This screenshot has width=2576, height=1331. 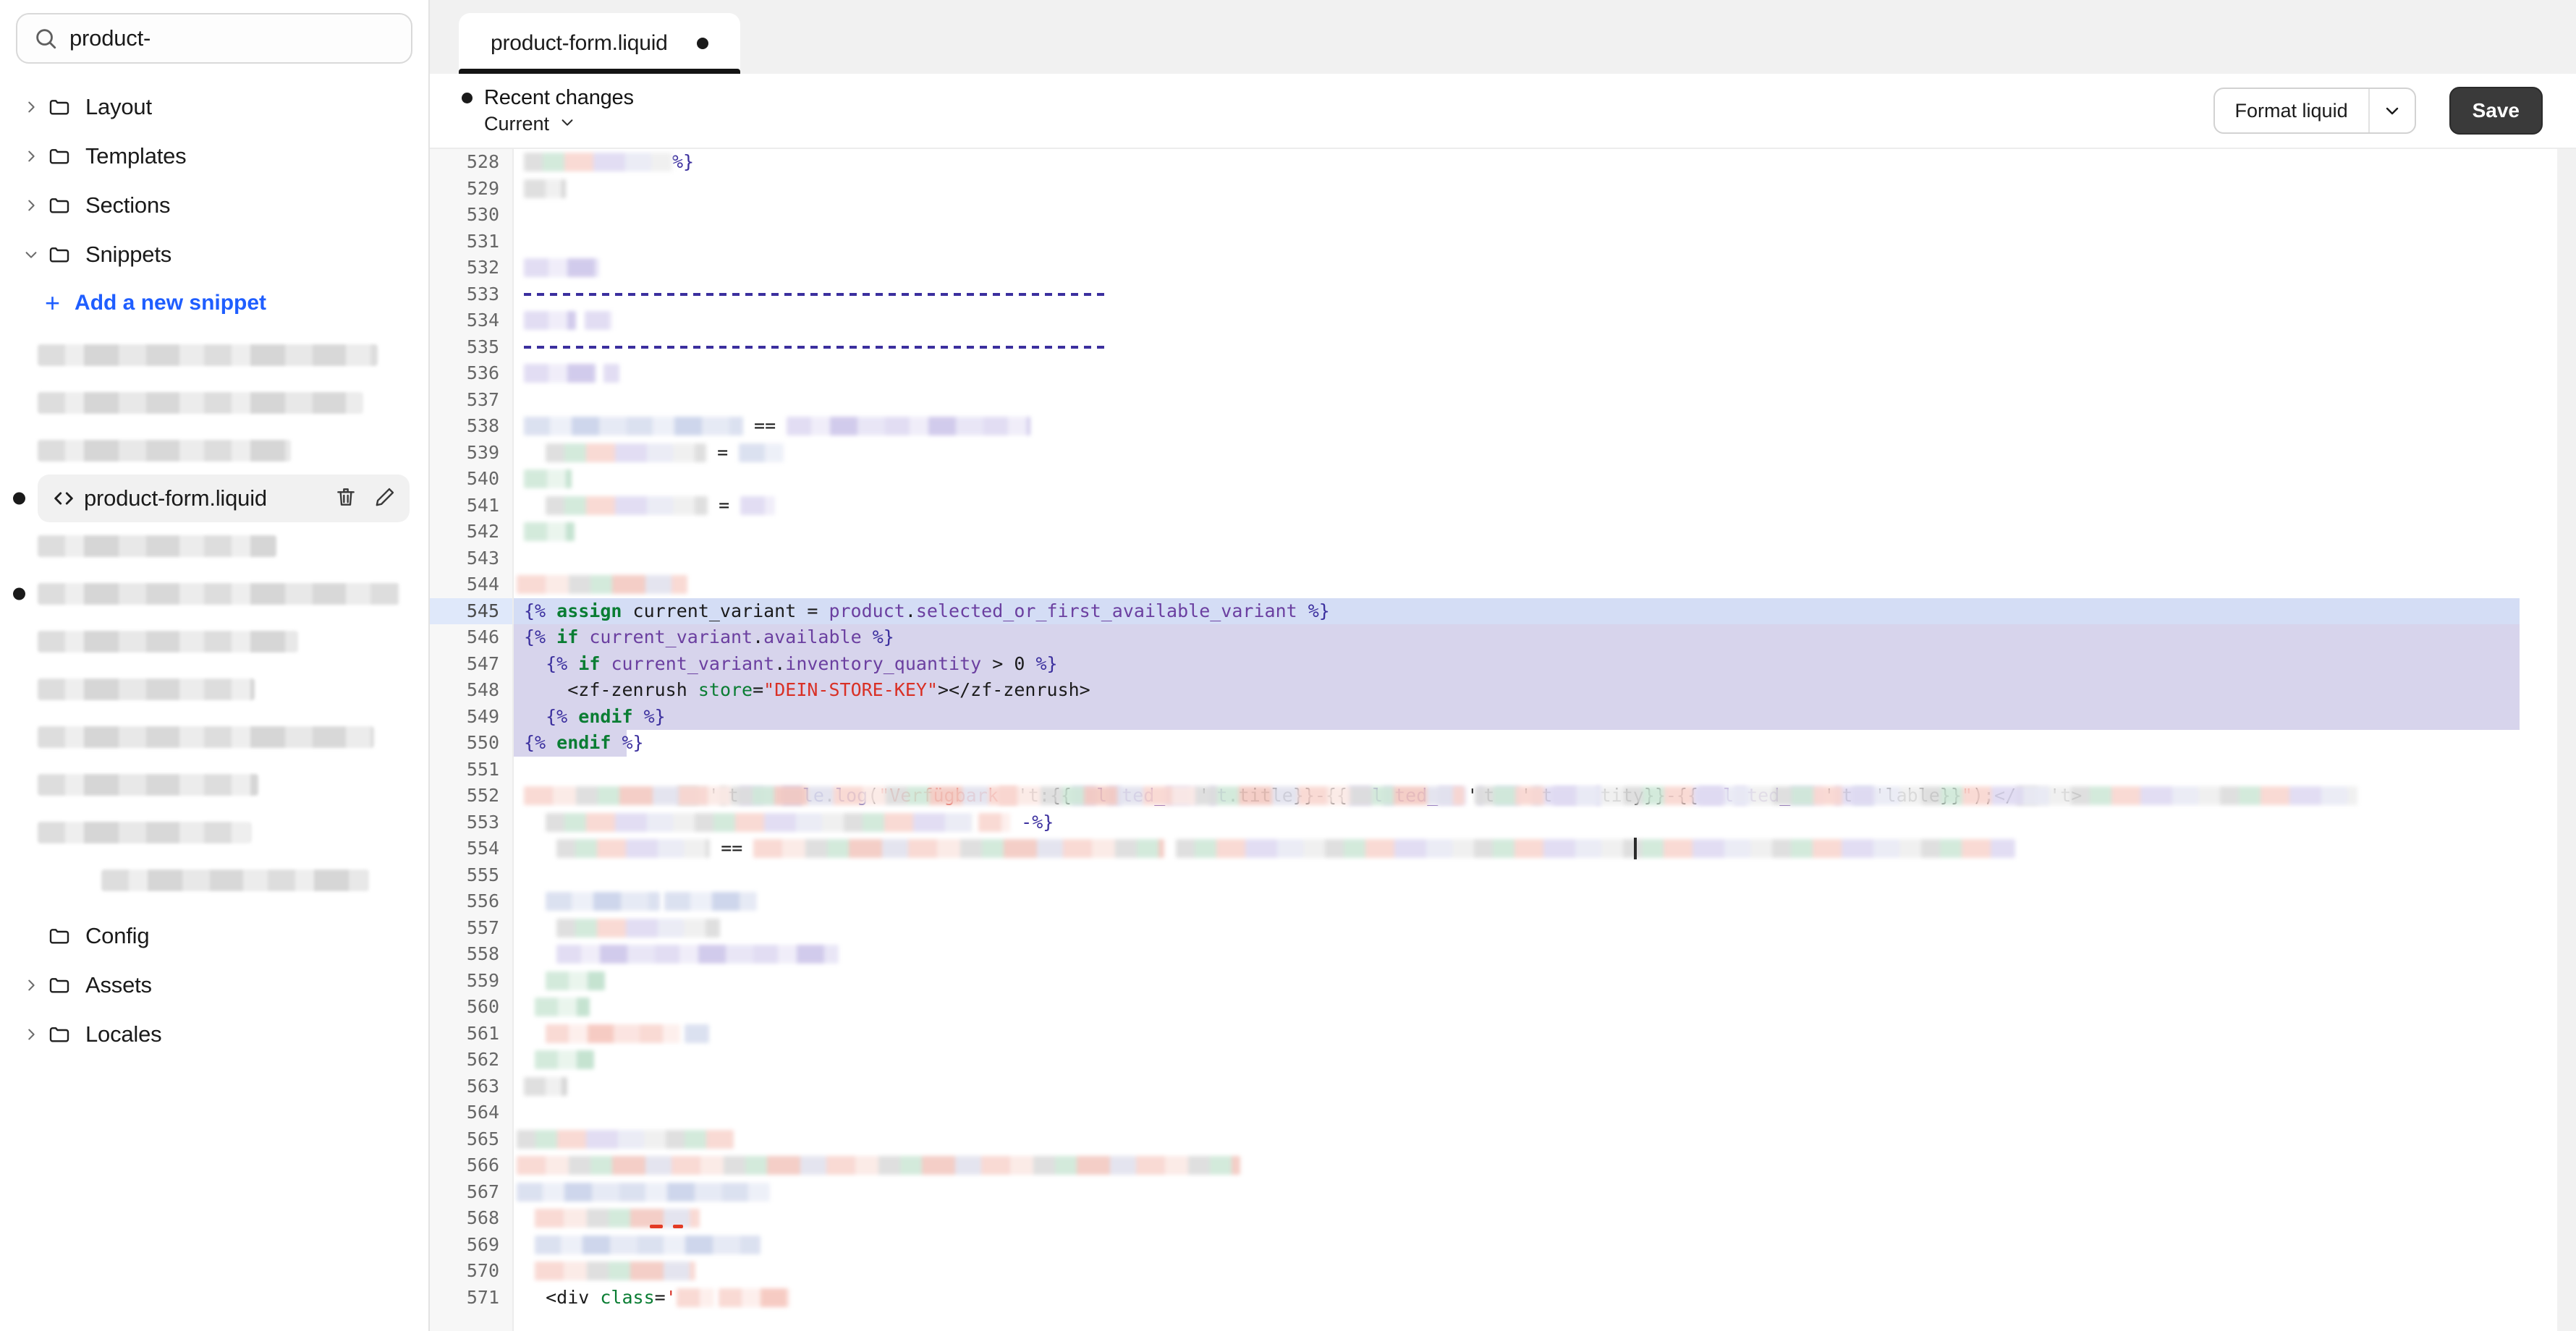 What do you see at coordinates (2496, 111) in the screenshot?
I see `save-button: Save` at bounding box center [2496, 111].